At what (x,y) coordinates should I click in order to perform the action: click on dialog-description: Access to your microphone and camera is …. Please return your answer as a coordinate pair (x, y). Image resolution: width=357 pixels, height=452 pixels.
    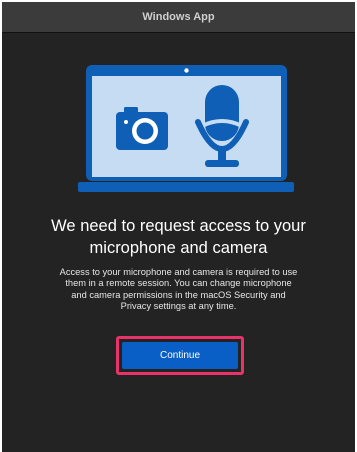
    Looking at the image, I should click on (178, 289).